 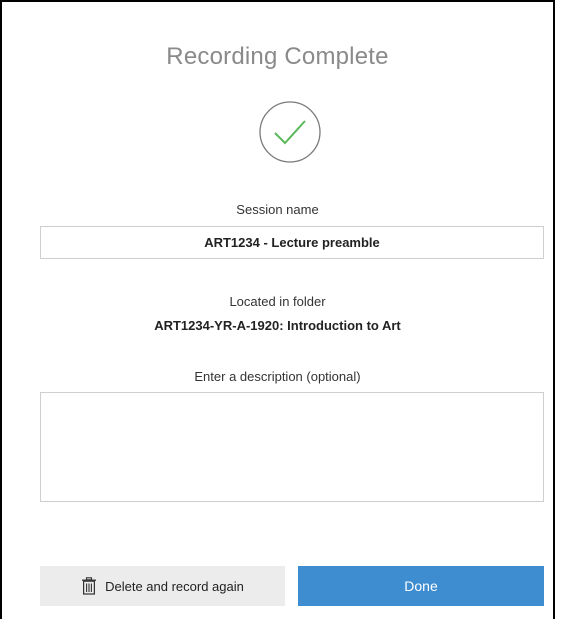 What do you see at coordinates (292, 242) in the screenshot?
I see `session-name-input` at bounding box center [292, 242].